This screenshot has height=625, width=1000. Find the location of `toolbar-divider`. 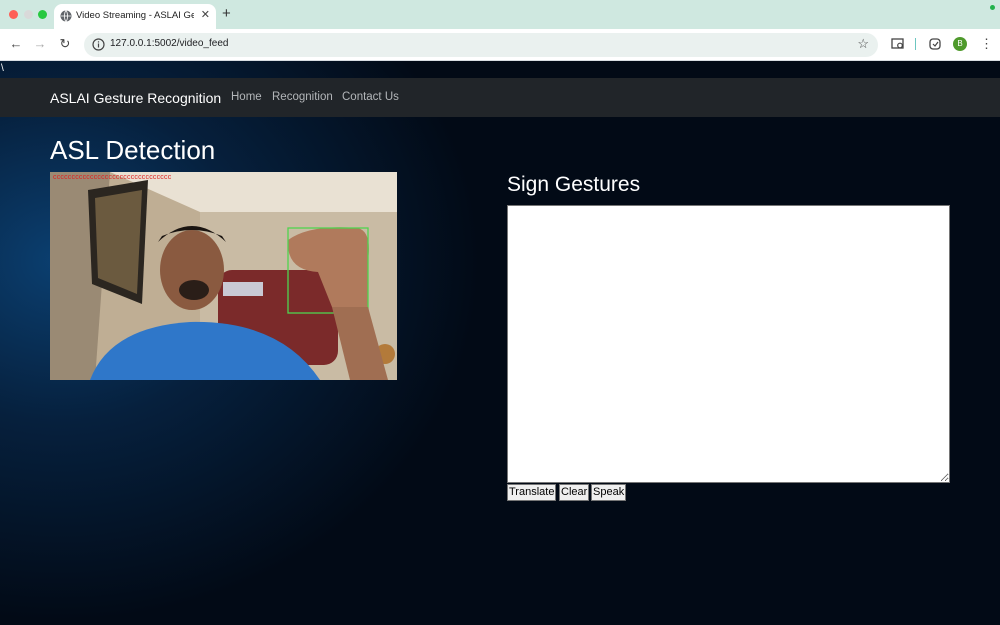

toolbar-divider is located at coordinates (915, 44).